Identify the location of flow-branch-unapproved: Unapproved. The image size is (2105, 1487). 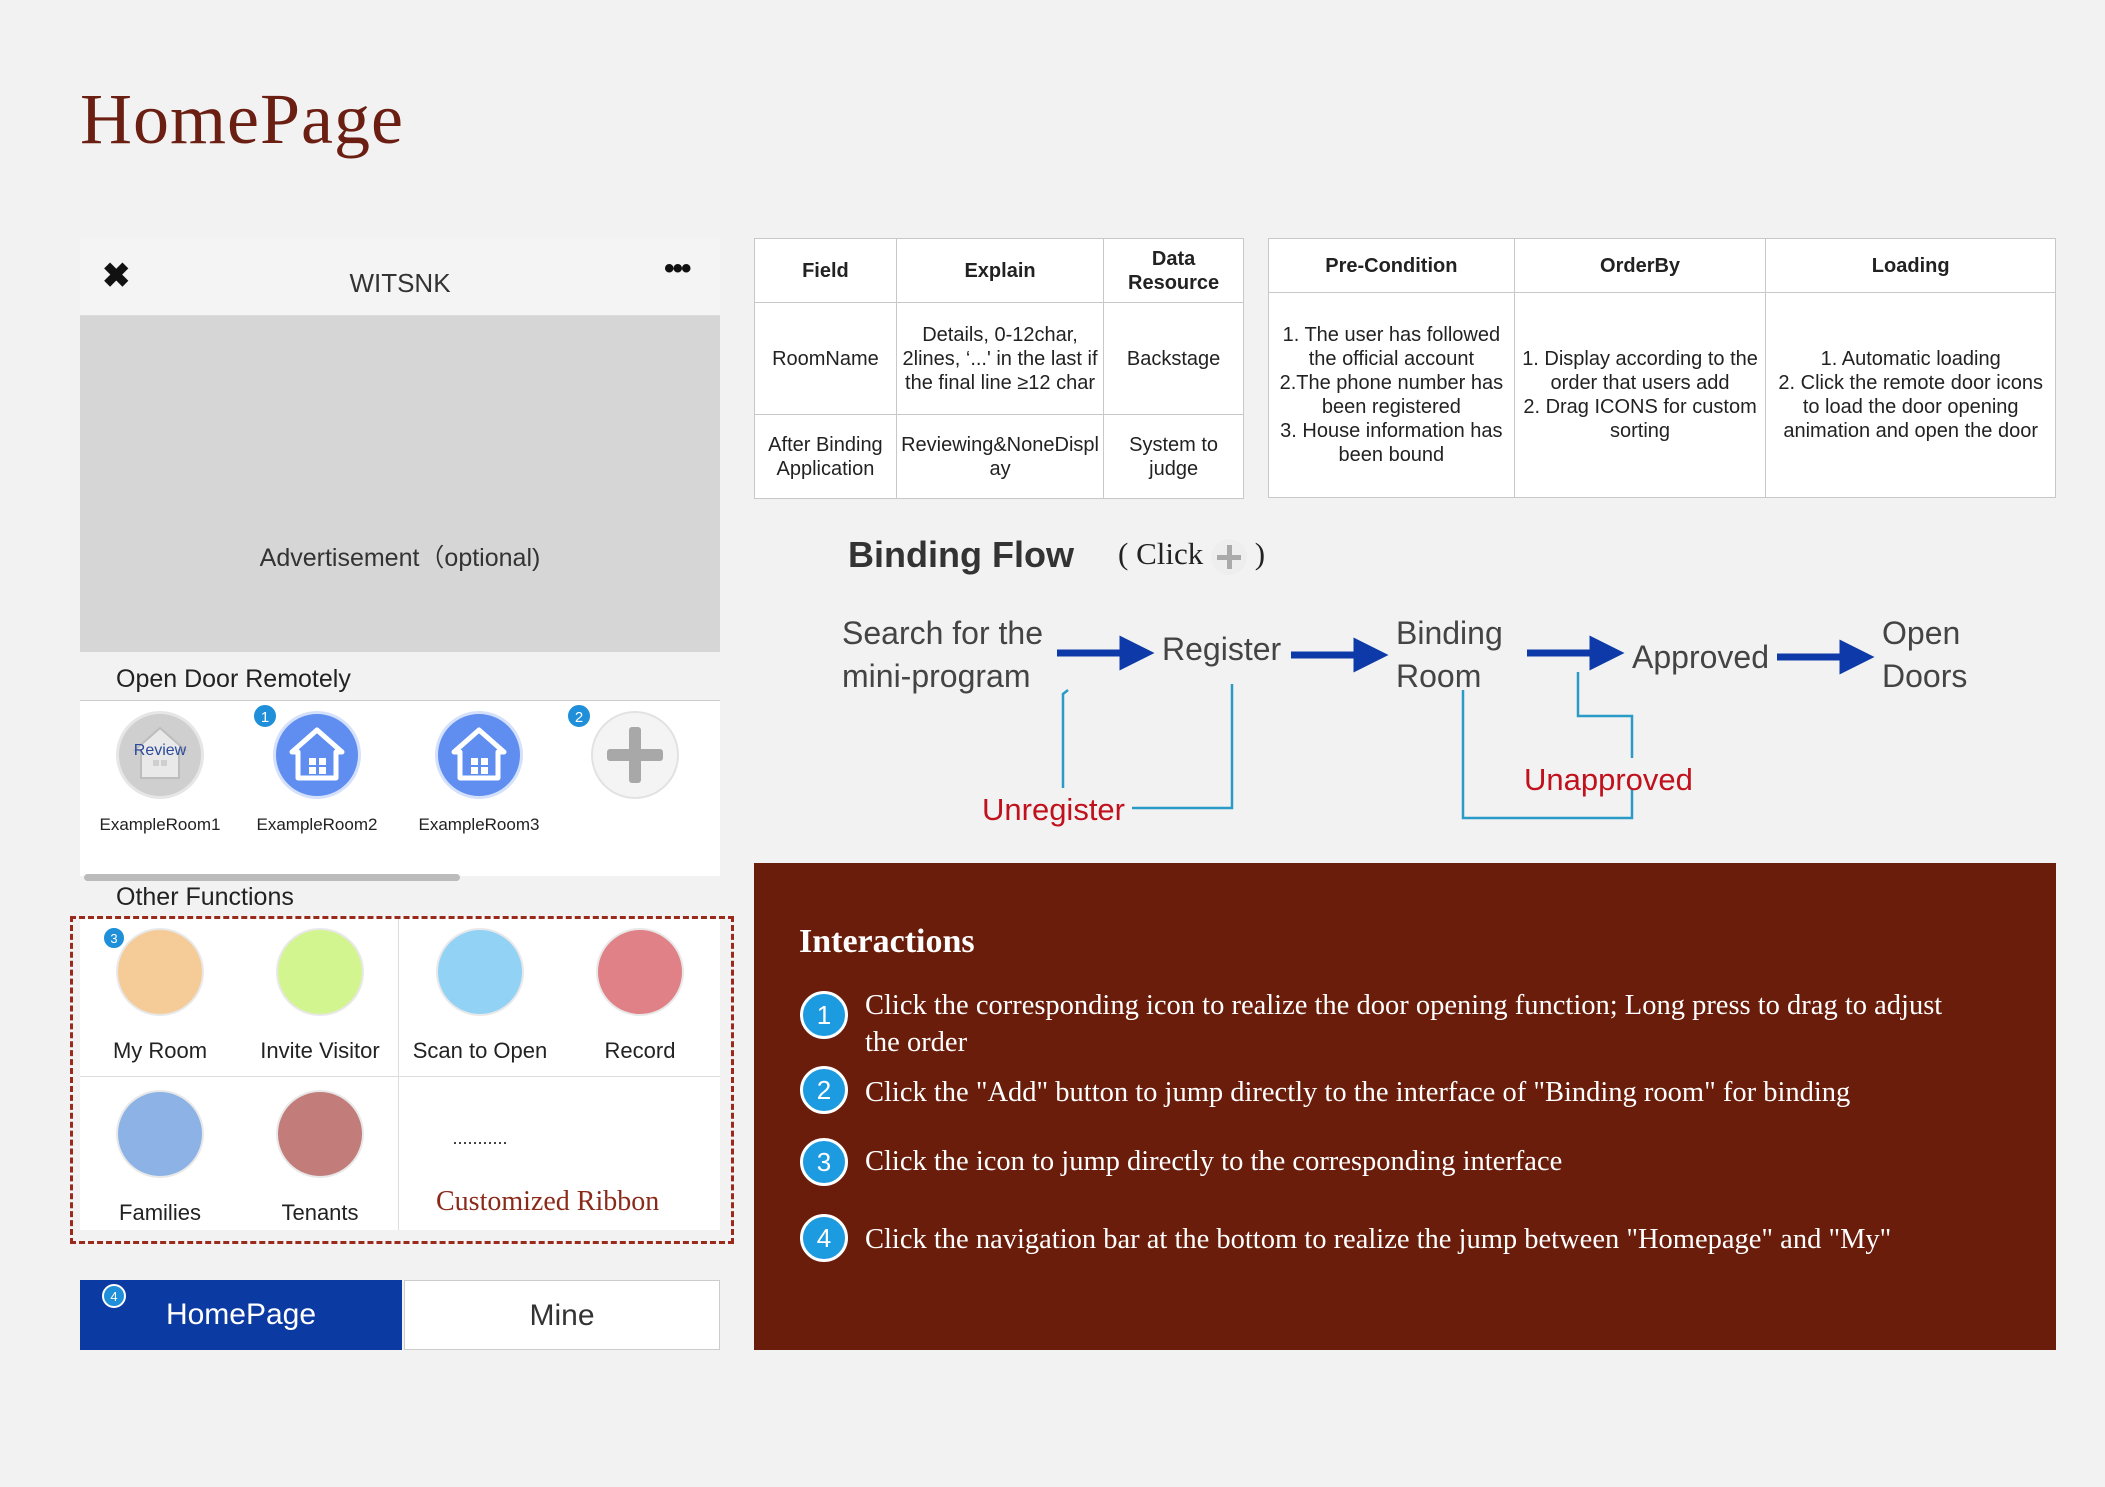
(1608, 779).